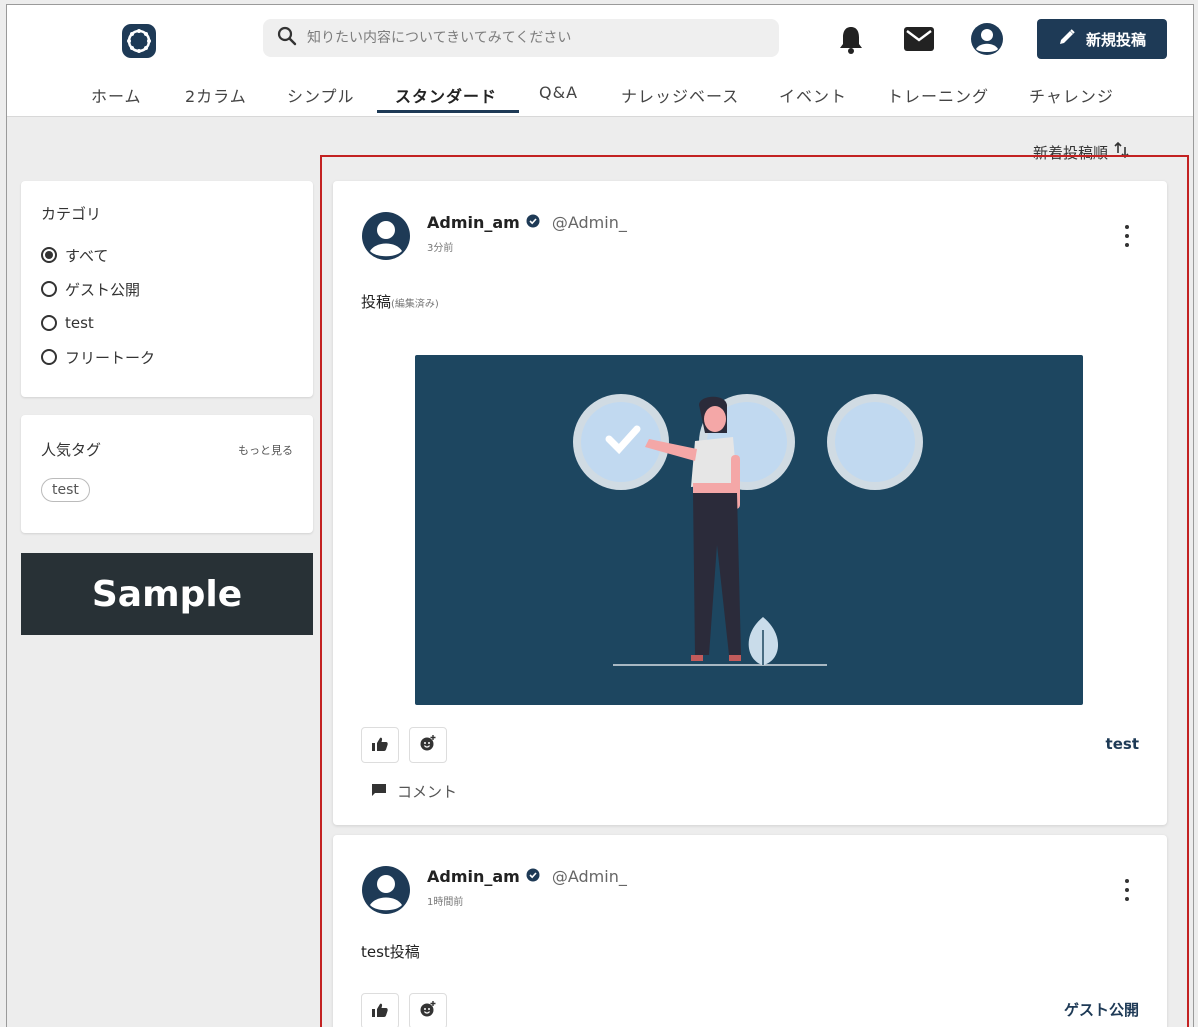 Image resolution: width=1198 pixels, height=1027 pixels. What do you see at coordinates (167, 474) in the screenshot?
I see `popular-tags-card: 人気タグ もっと見る test` at bounding box center [167, 474].